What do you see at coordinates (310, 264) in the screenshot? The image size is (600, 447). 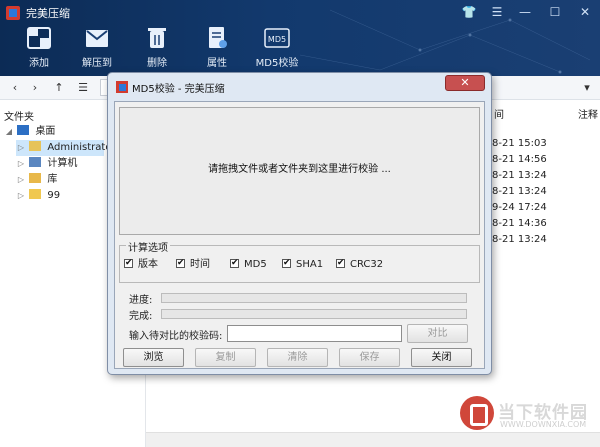 I see `option-label: SHA1` at bounding box center [310, 264].